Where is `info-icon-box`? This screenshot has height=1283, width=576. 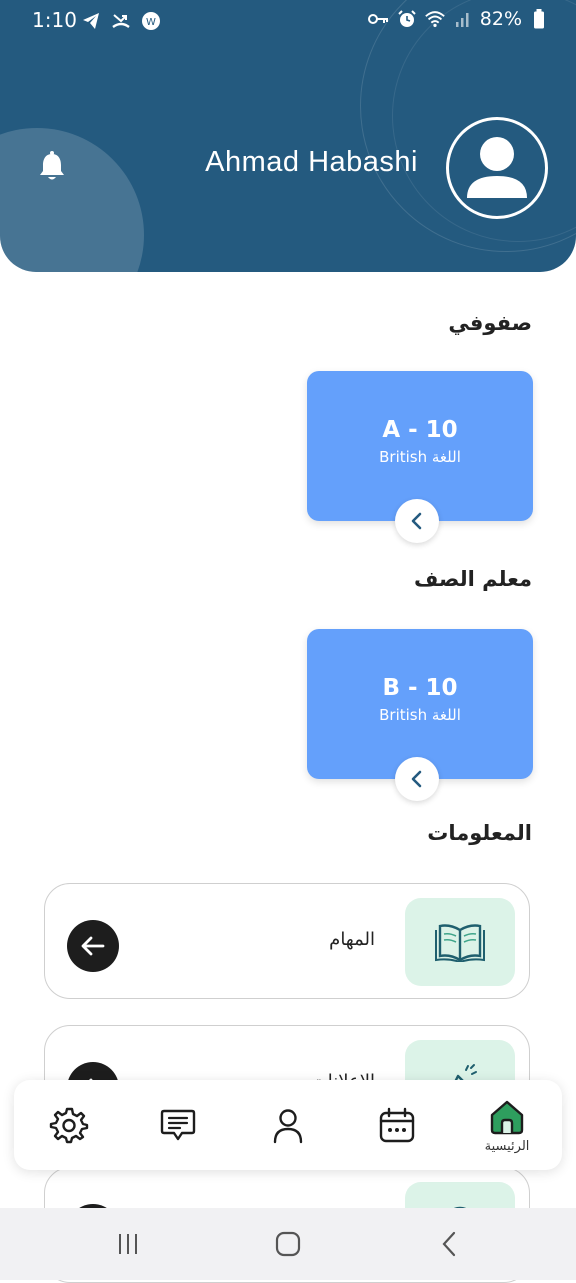
info-icon-box is located at coordinates (460, 942).